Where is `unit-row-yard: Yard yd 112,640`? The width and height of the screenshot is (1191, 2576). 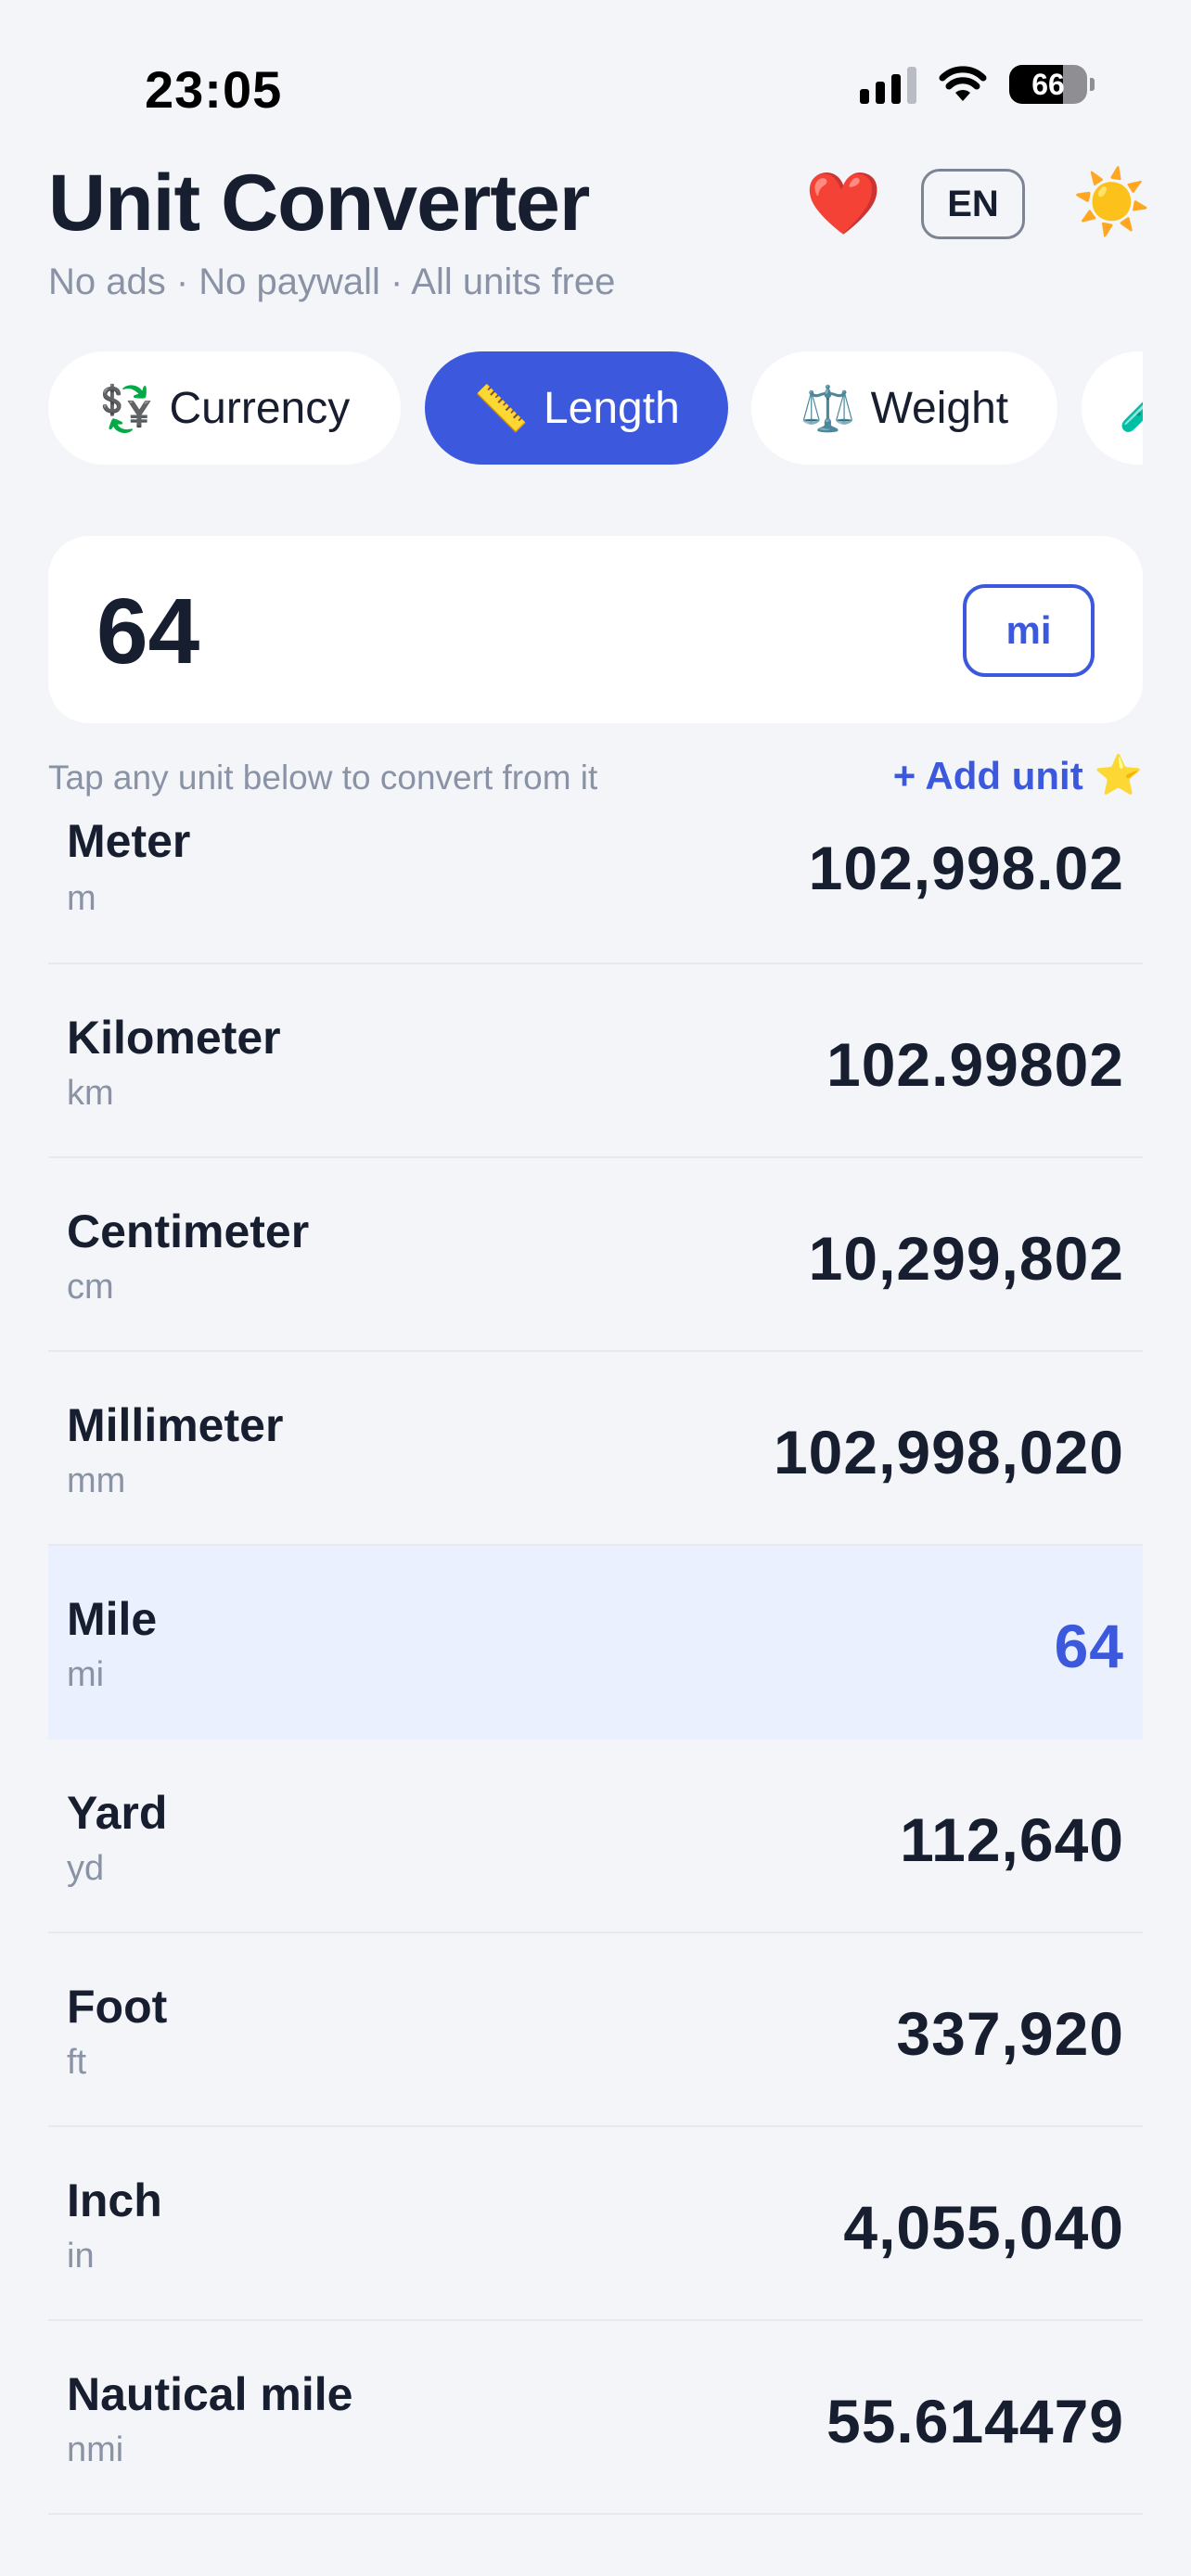 unit-row-yard: Yard yd 112,640 is located at coordinates (595, 1836).